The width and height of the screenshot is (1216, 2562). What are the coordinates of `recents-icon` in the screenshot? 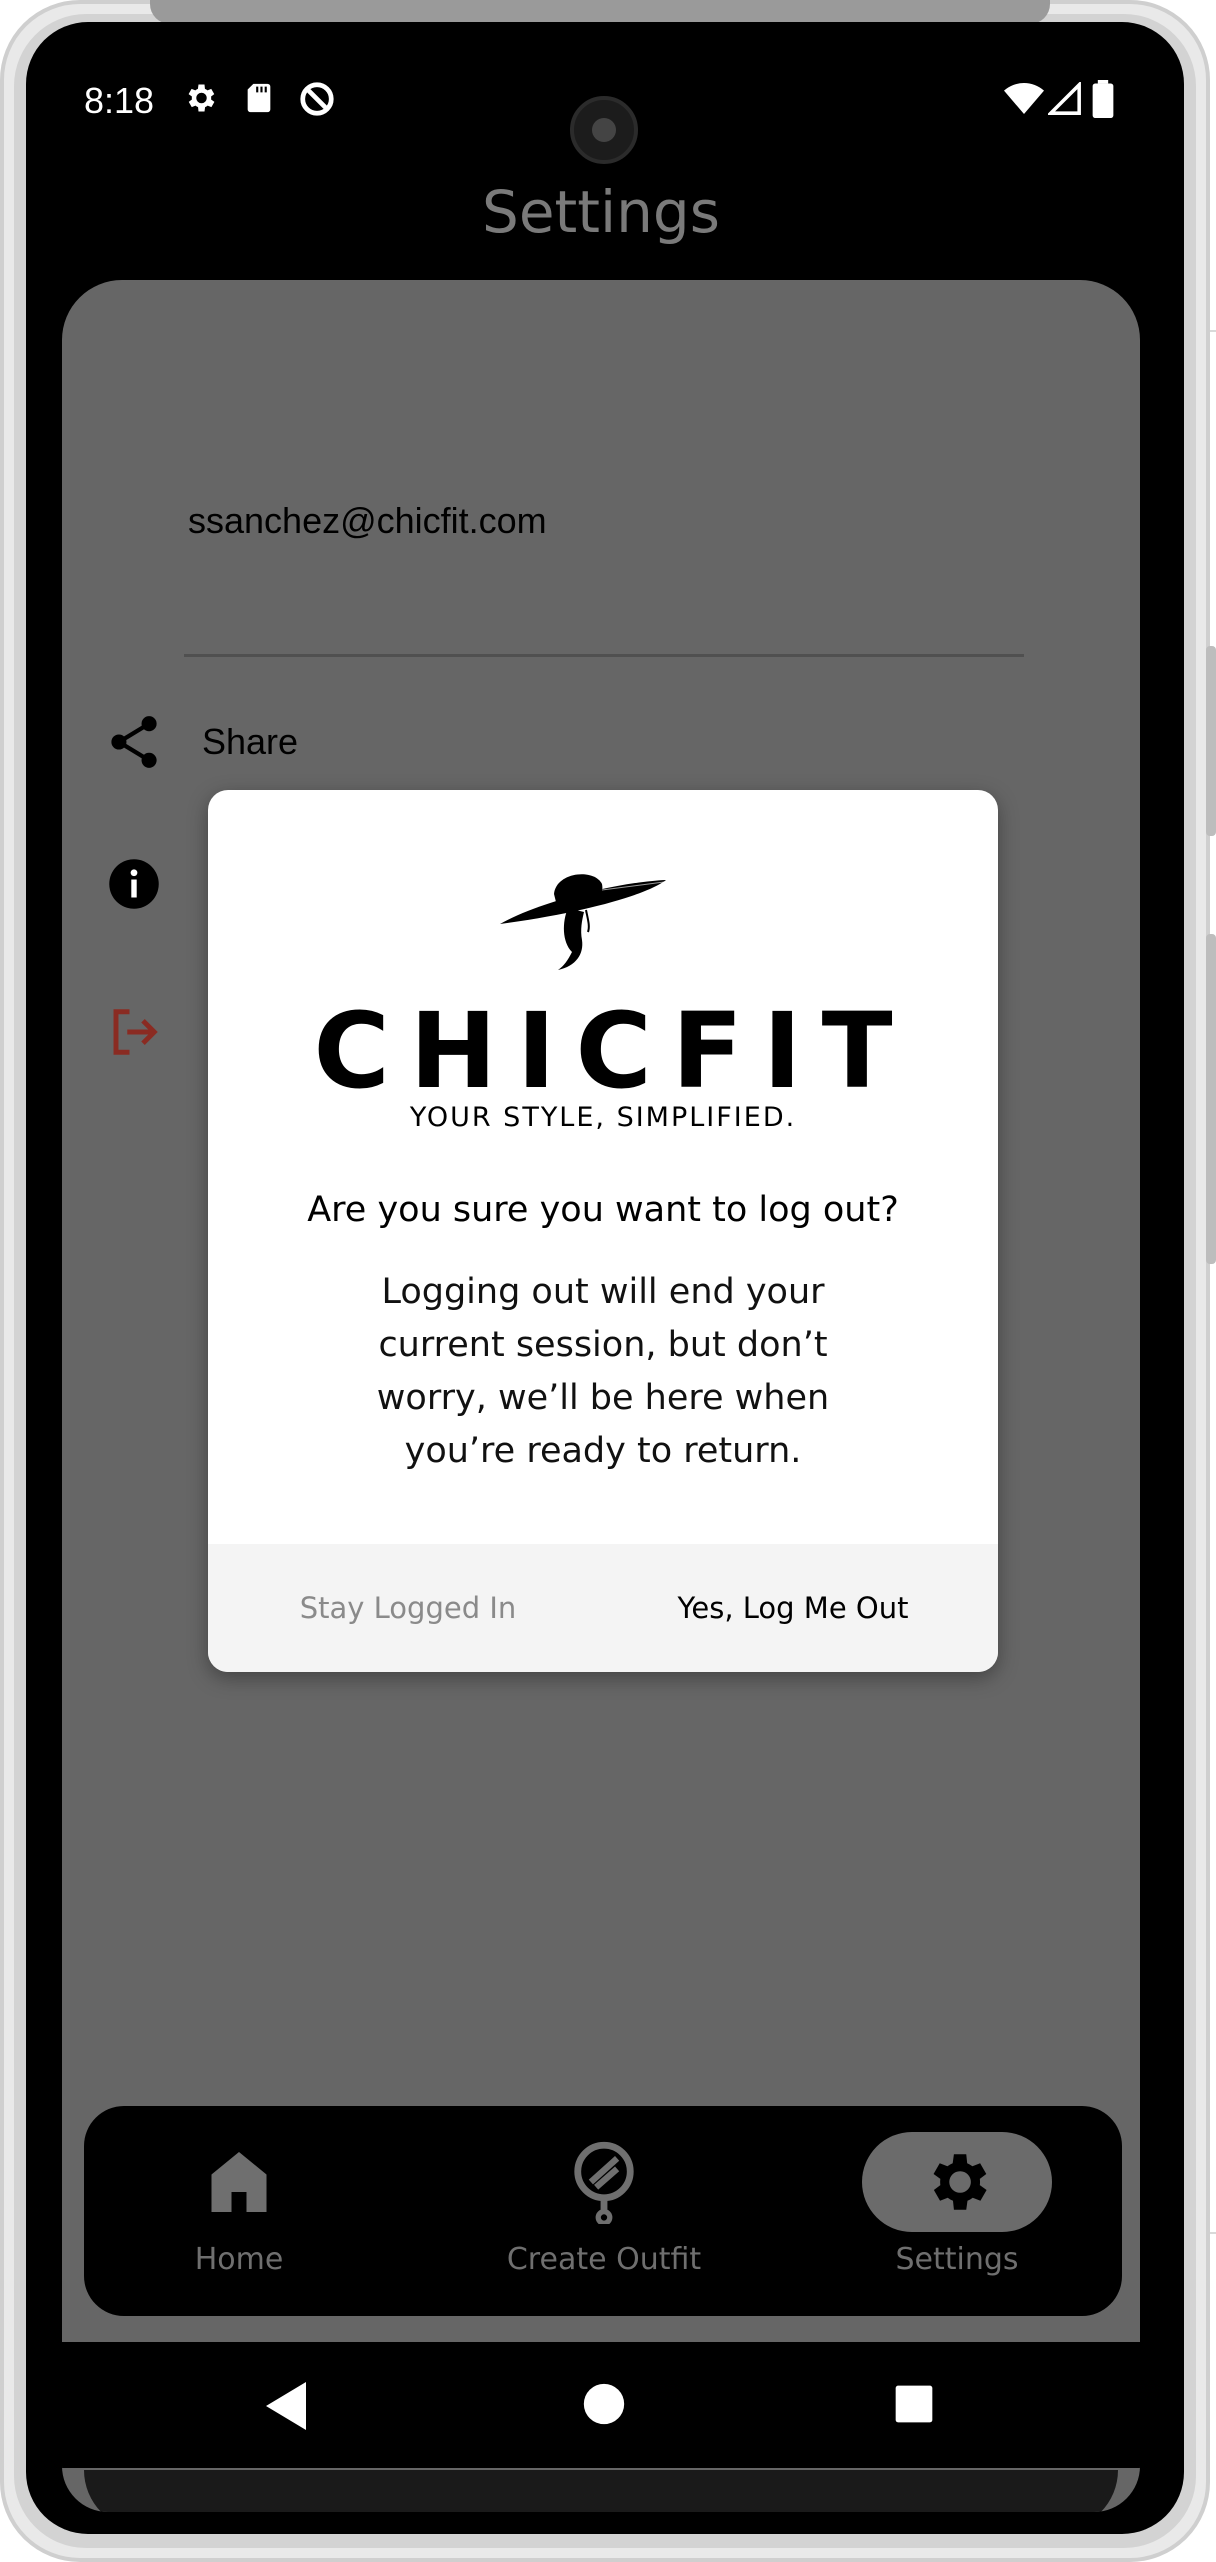 It's located at (914, 2406).